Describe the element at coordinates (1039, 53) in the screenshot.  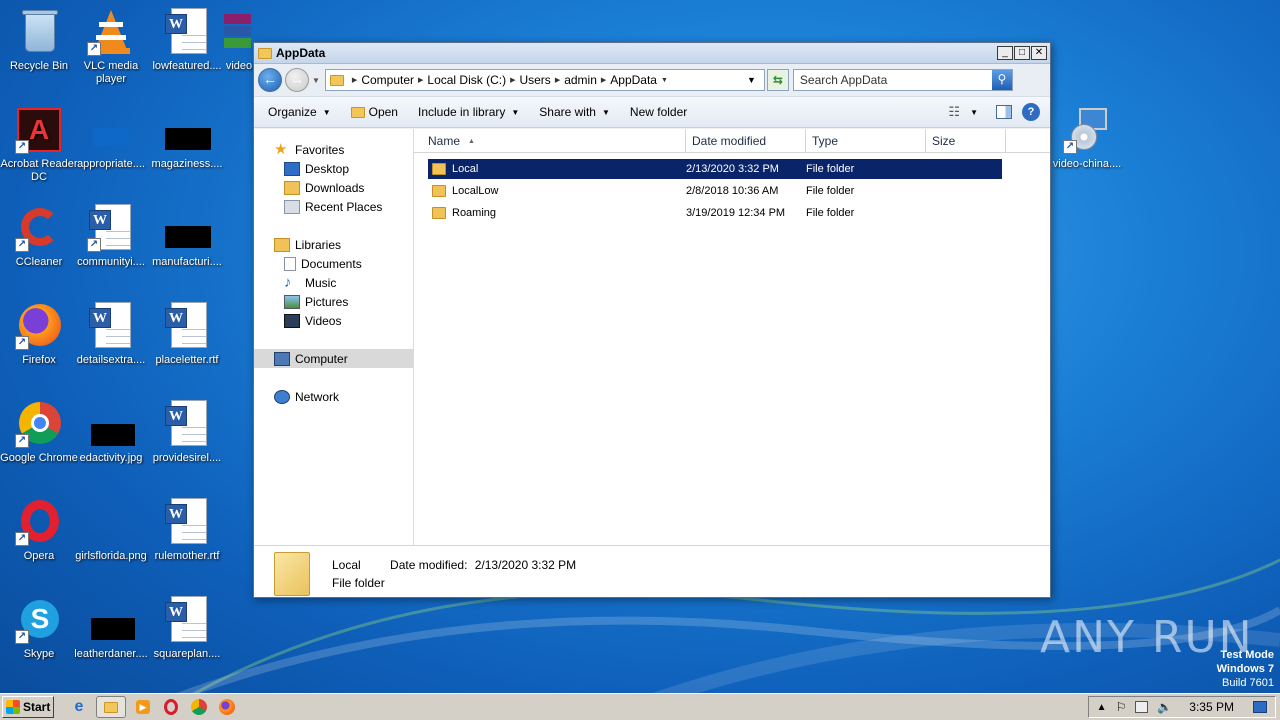
I see `close-button: ✕` at that location.